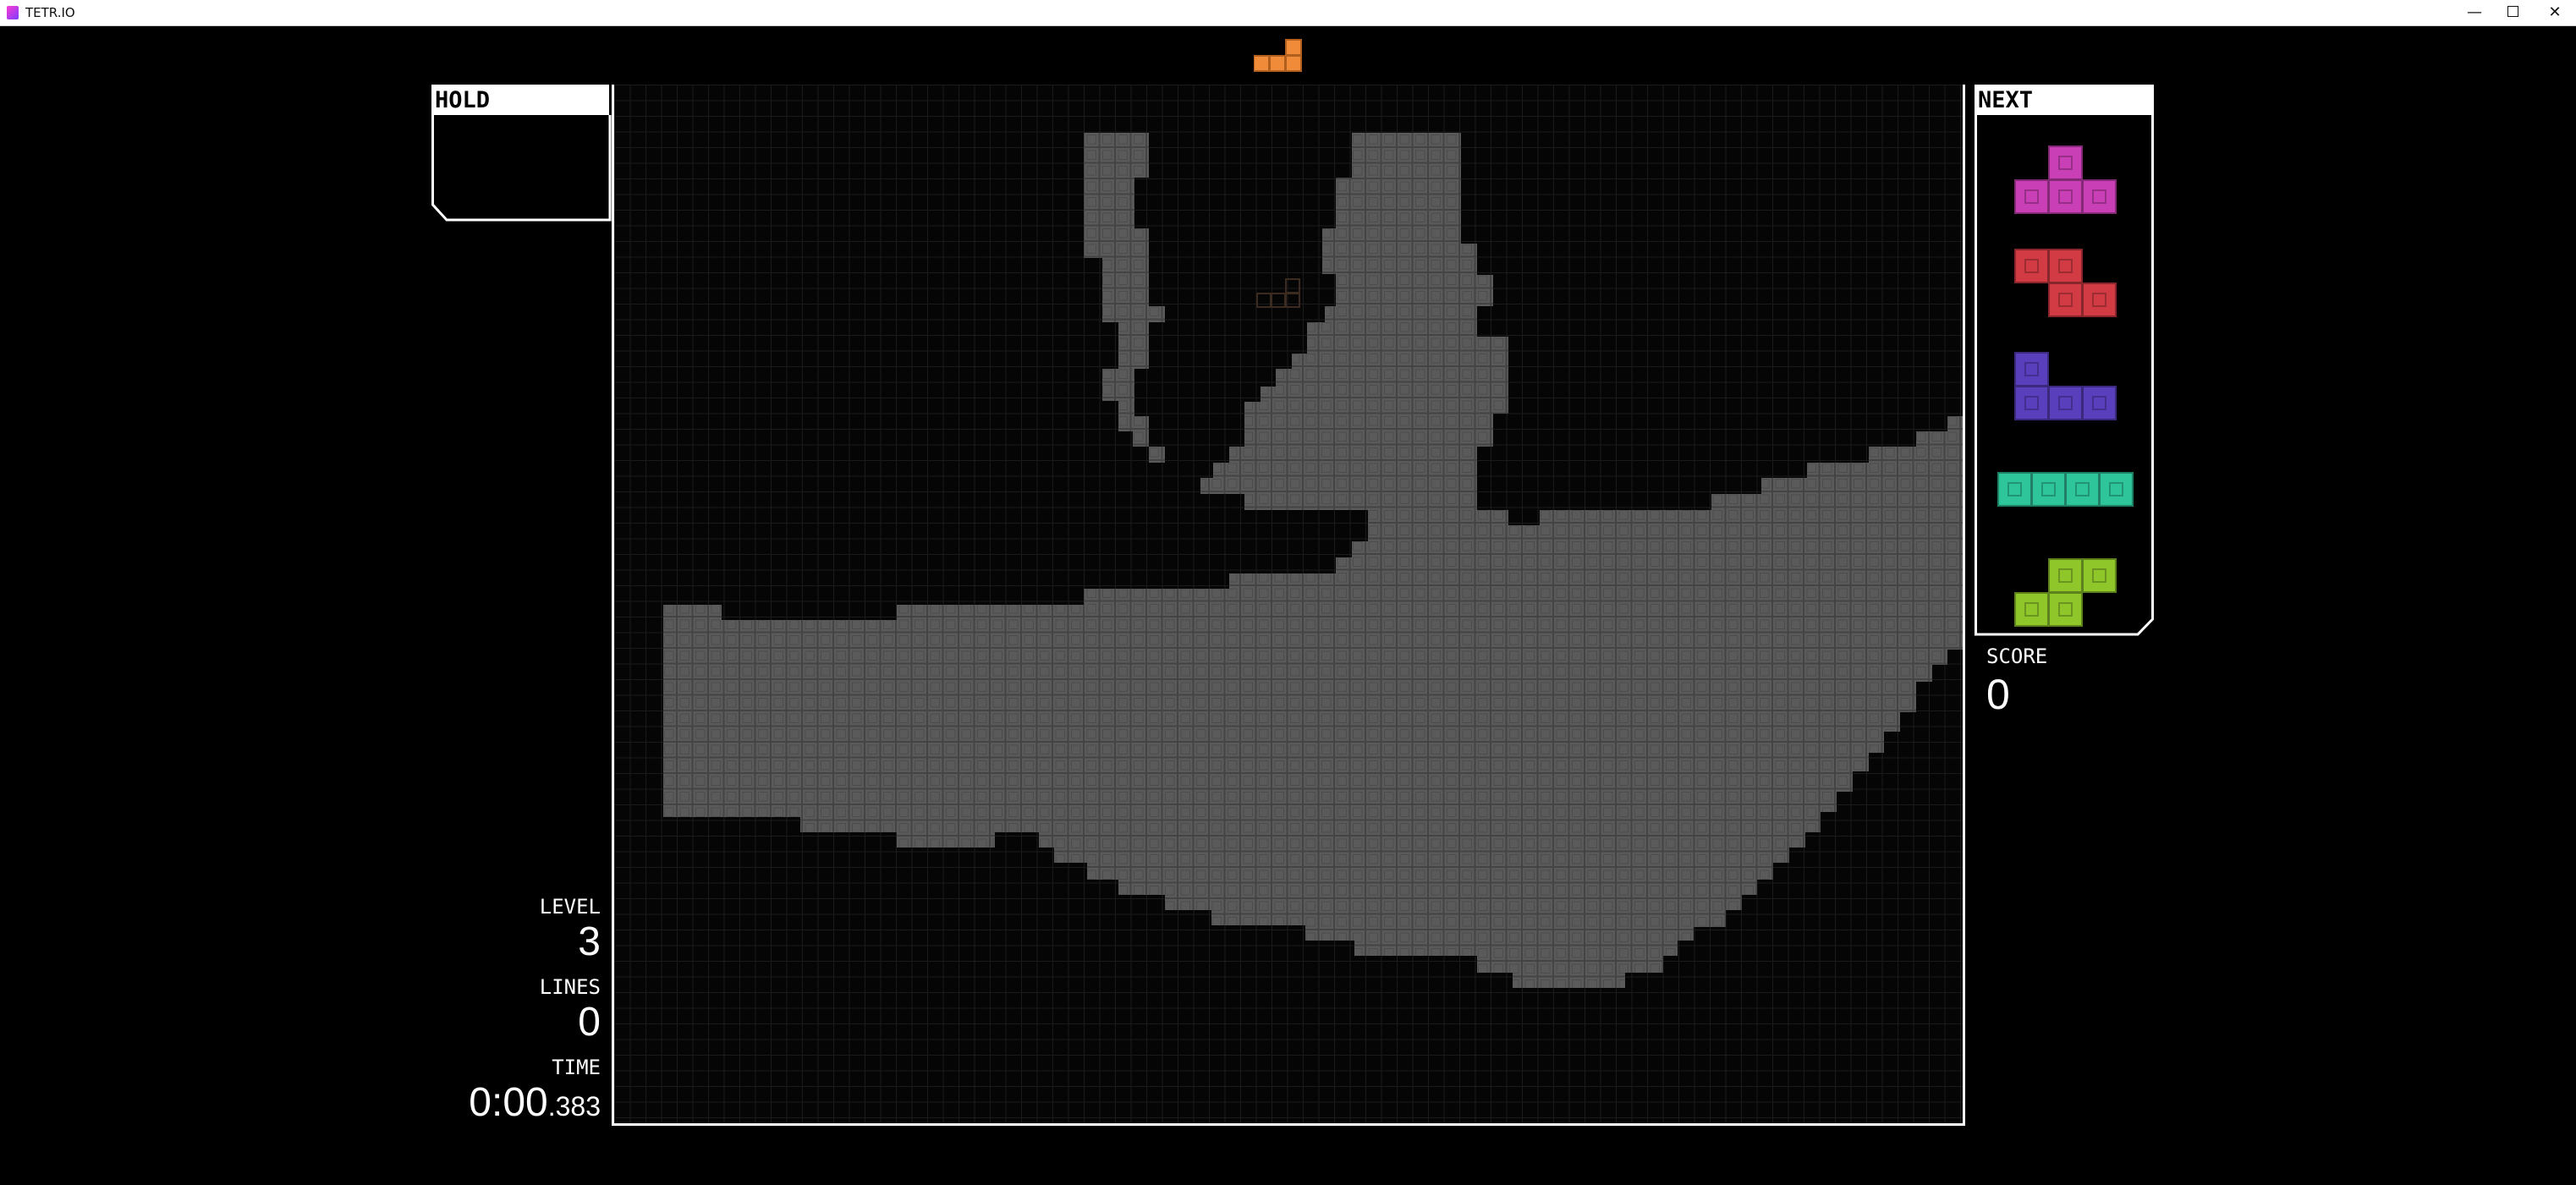 Image resolution: width=2576 pixels, height=1185 pixels. I want to click on lines-value: 0, so click(590, 1022).